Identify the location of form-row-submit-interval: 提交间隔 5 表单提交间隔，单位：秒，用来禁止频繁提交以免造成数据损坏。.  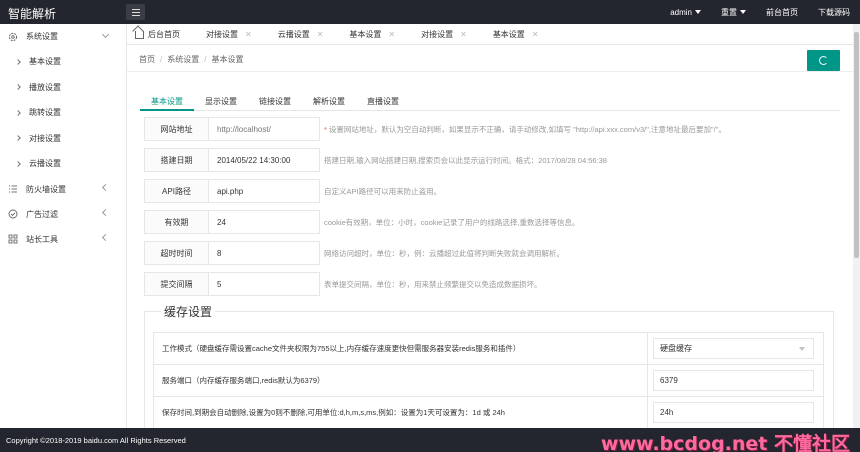
(343, 284).